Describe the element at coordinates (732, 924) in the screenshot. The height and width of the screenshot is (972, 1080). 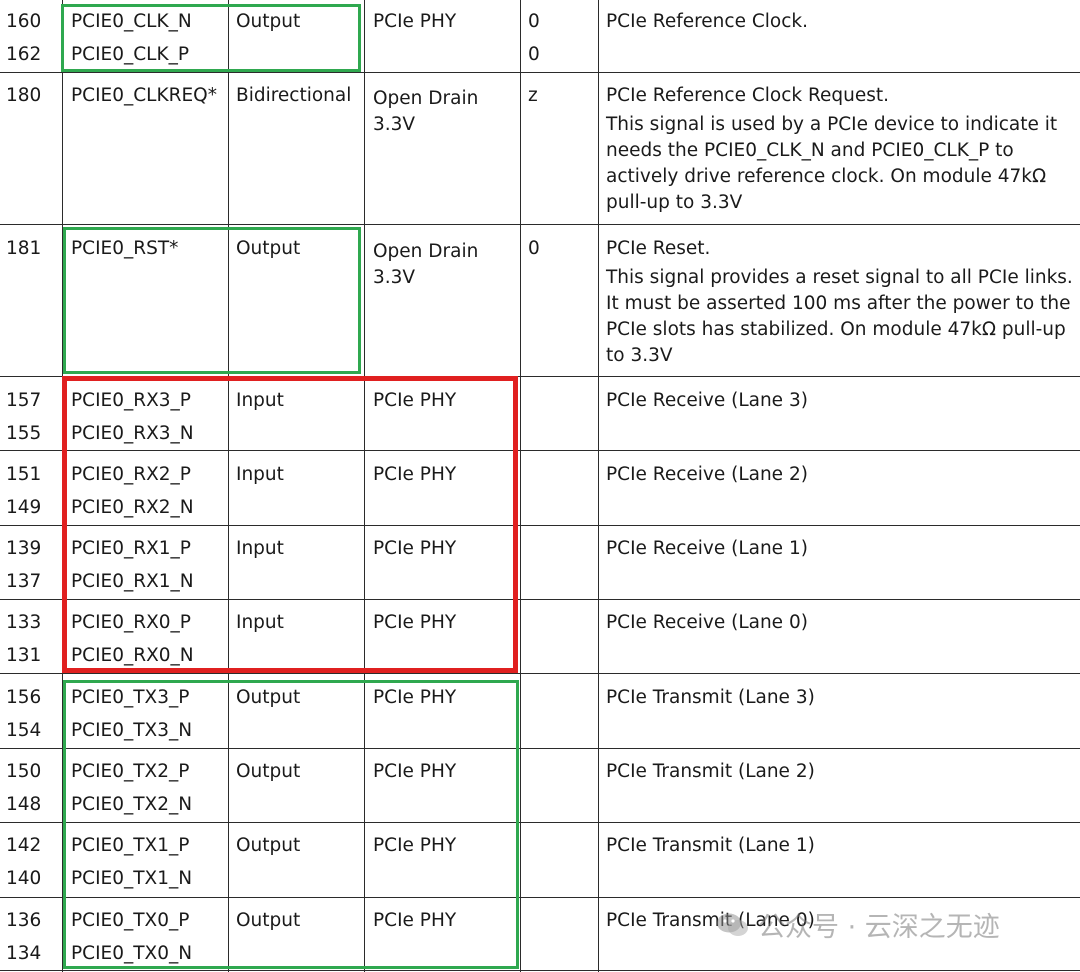
I see `wechat-icon` at that location.